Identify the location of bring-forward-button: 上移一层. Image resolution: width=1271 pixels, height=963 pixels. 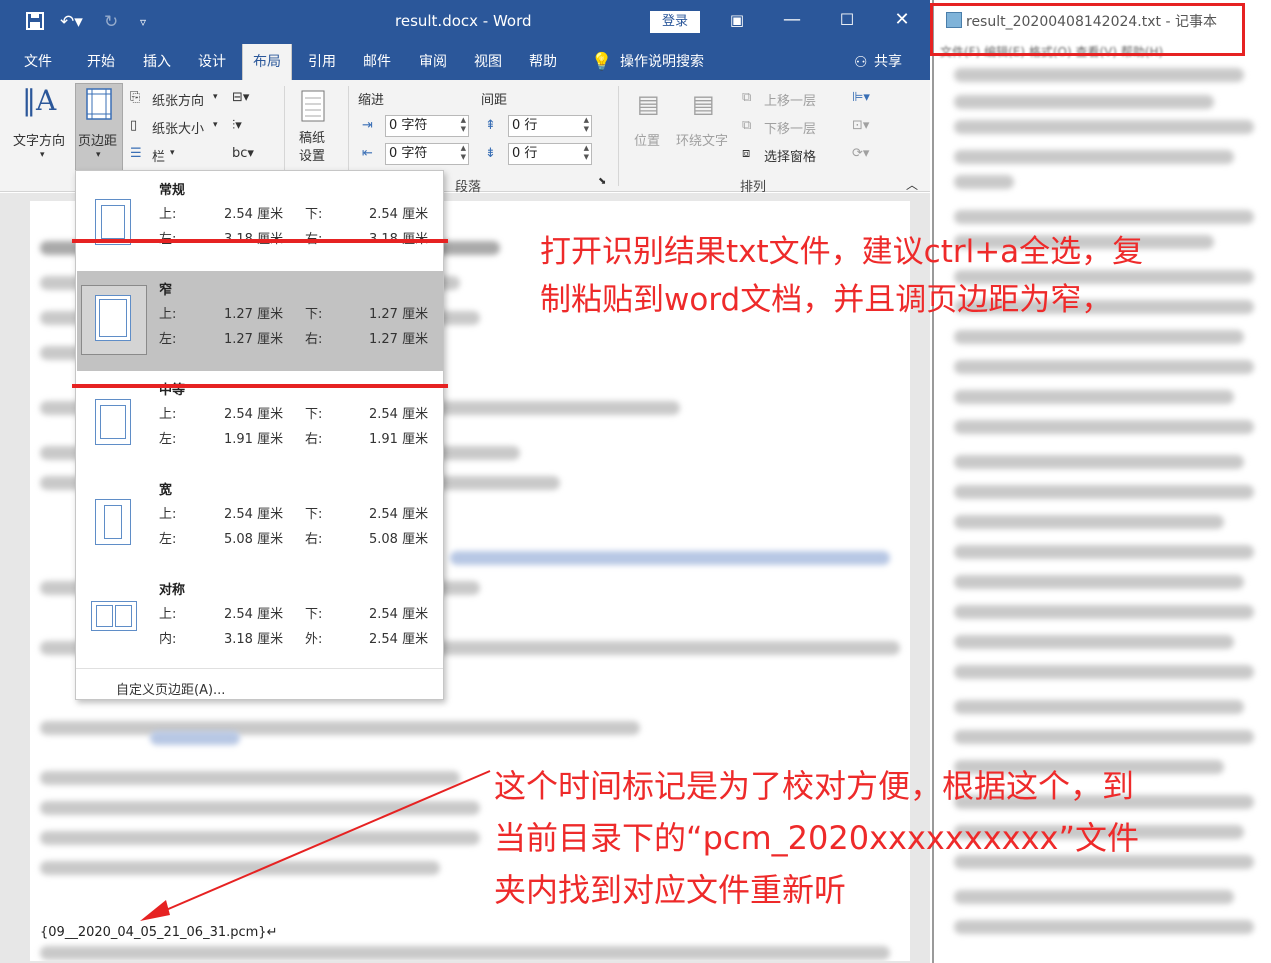
(790, 99).